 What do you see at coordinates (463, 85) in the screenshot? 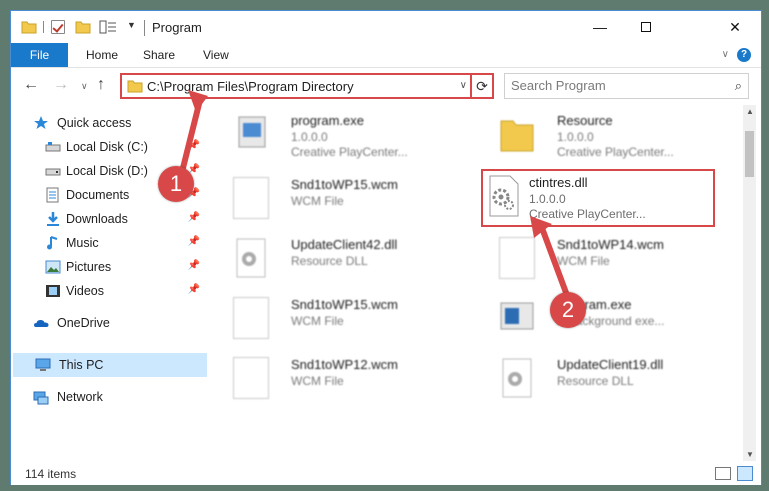
I see `chevron-down-icon: ∨` at bounding box center [463, 85].